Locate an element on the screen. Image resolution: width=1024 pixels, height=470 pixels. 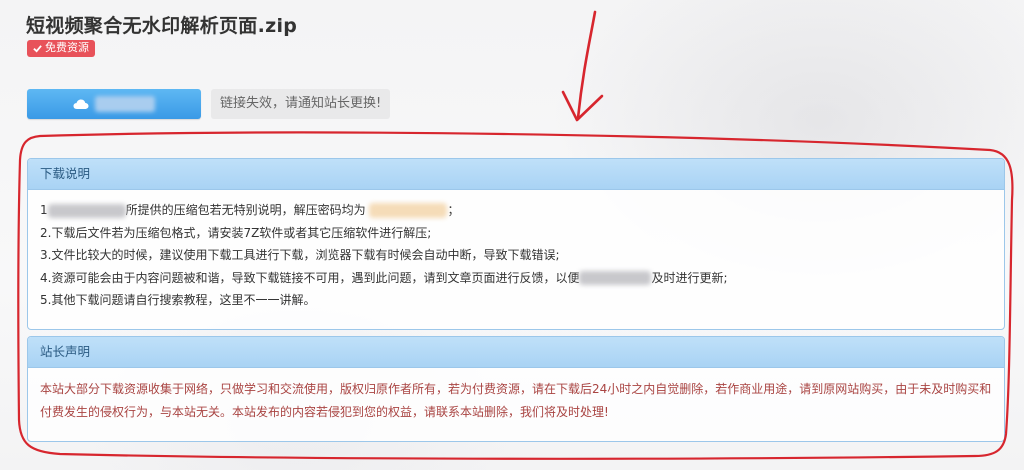
cloud-icon is located at coordinates (81, 104).